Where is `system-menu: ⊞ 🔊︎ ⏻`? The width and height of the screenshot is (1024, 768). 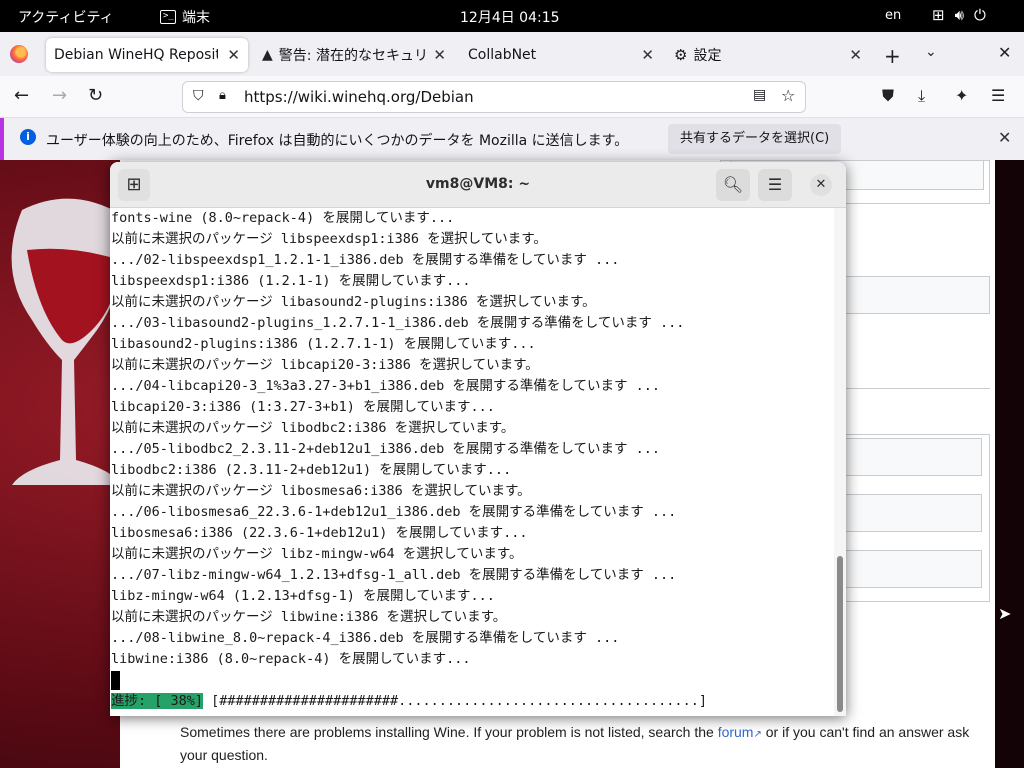
system-menu: ⊞ 🔊︎ ⏻ is located at coordinates (959, 15).